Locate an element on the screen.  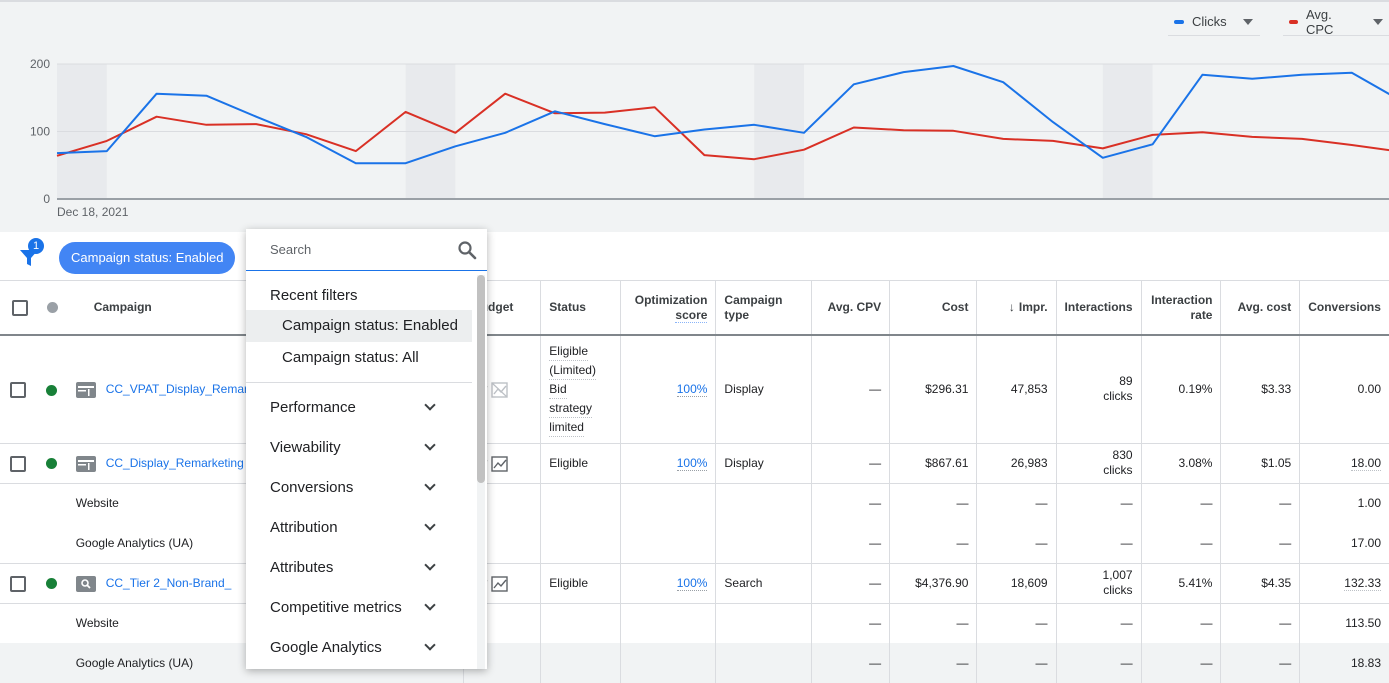
avg-cost-value: $3.33 is located at coordinates (1276, 389).